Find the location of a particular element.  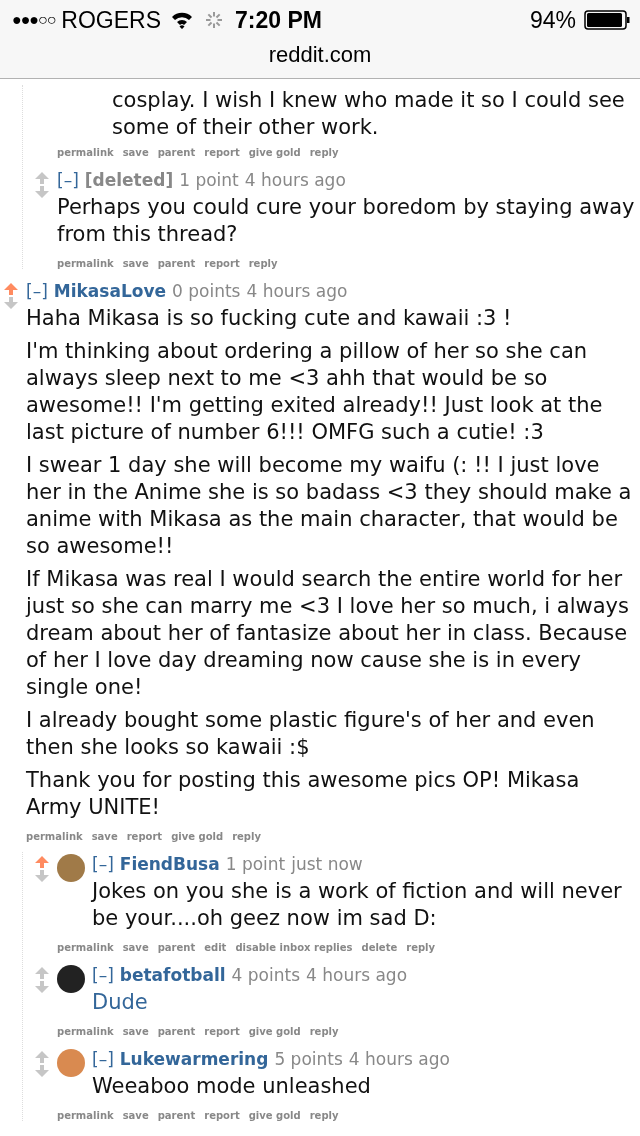

clock-time: 7:20 PM is located at coordinates (278, 20).